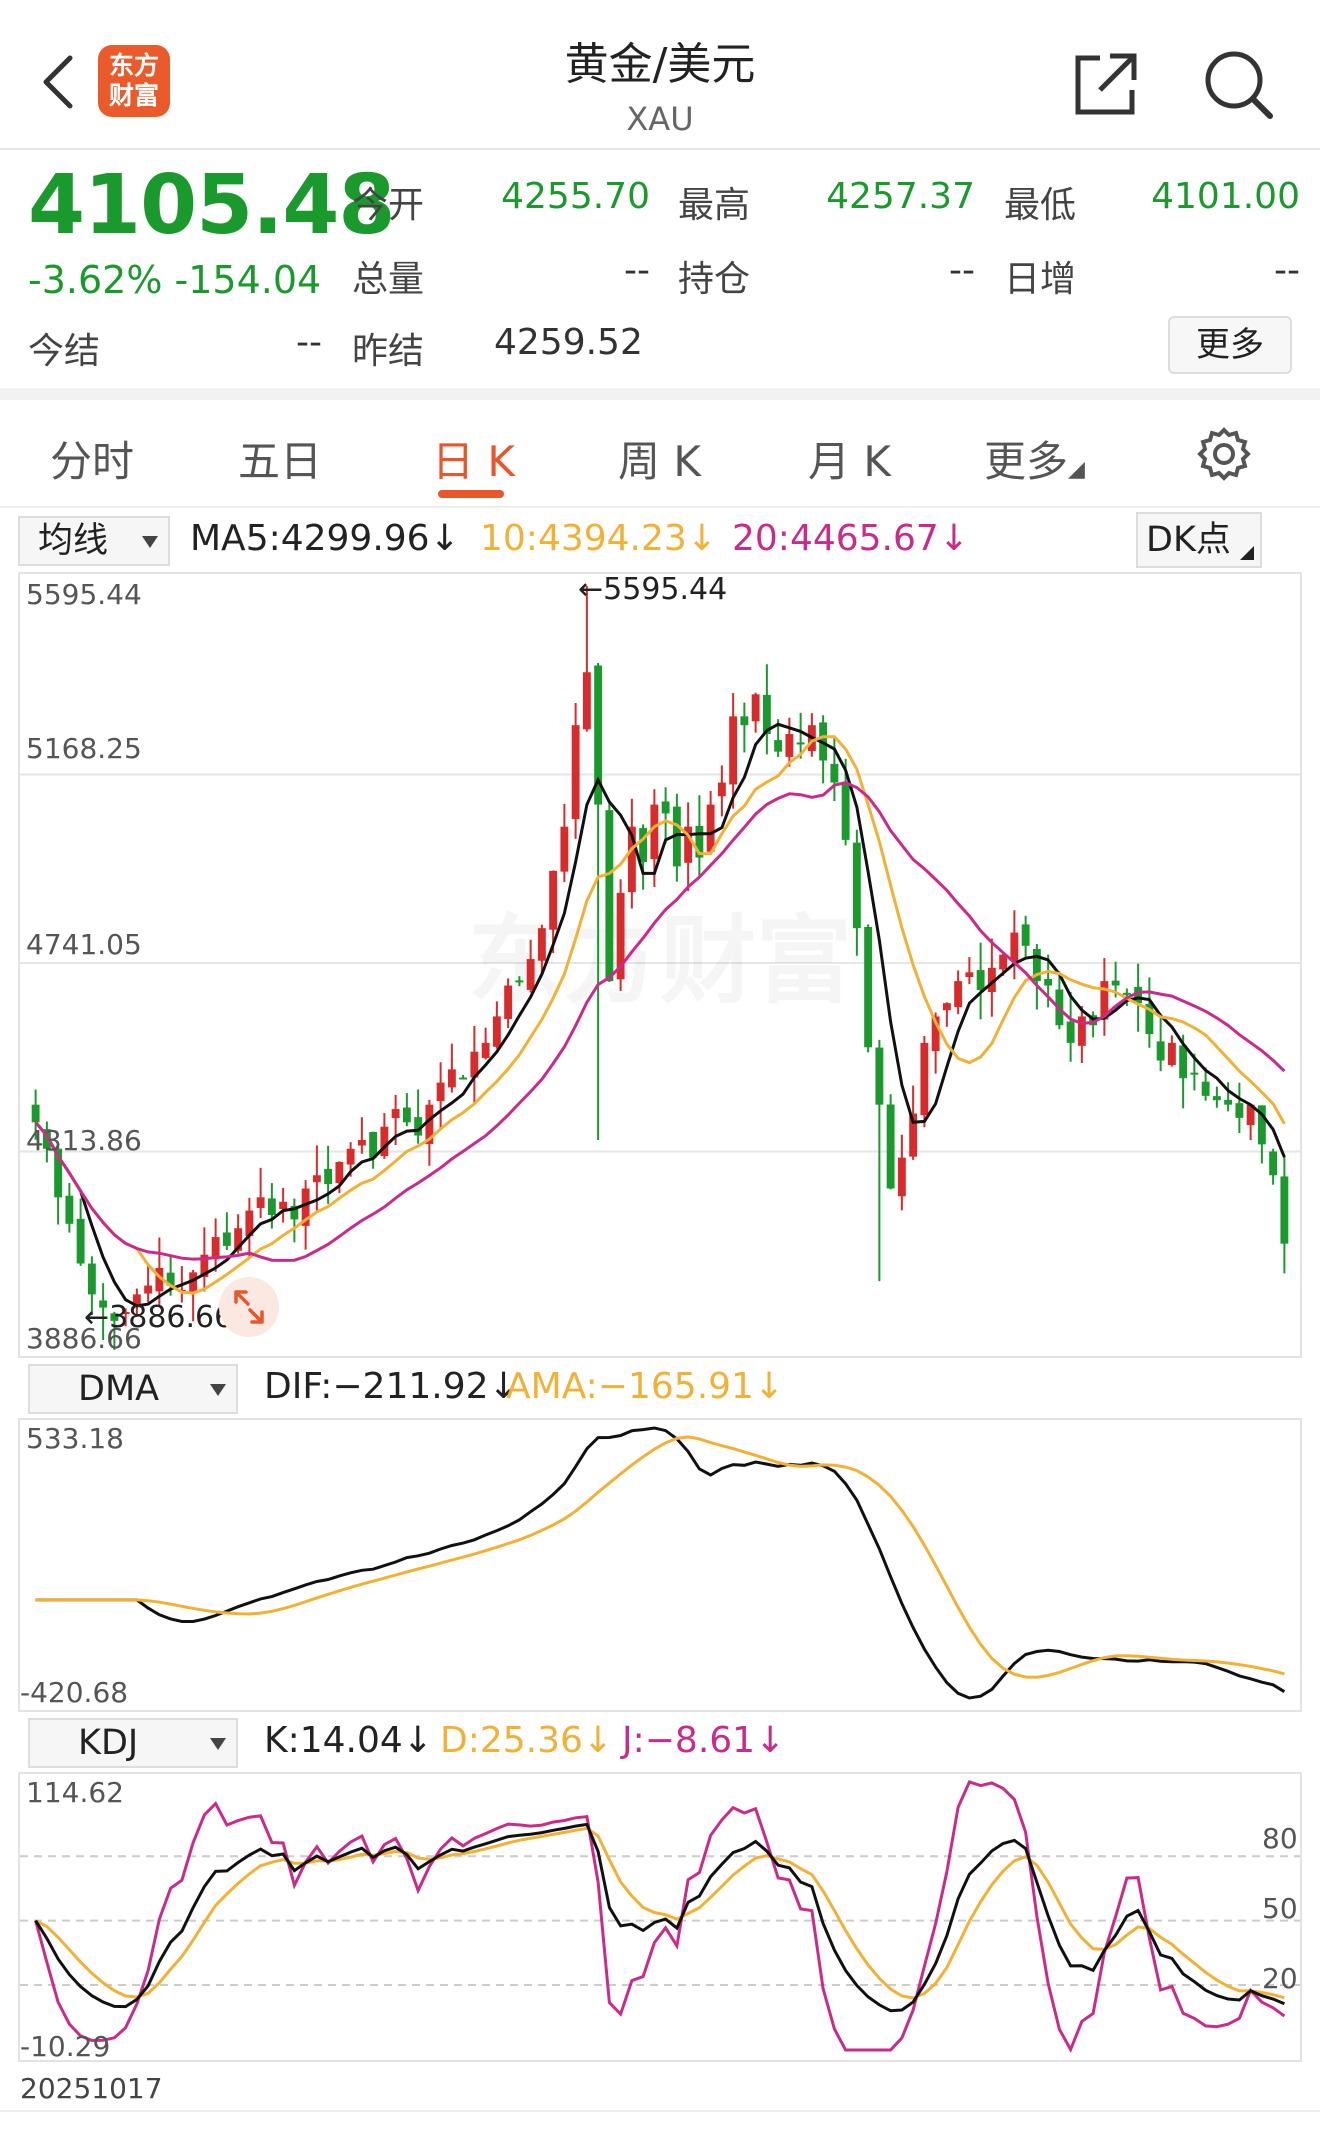  I want to click on dma-chart-panel, so click(660, 1565).